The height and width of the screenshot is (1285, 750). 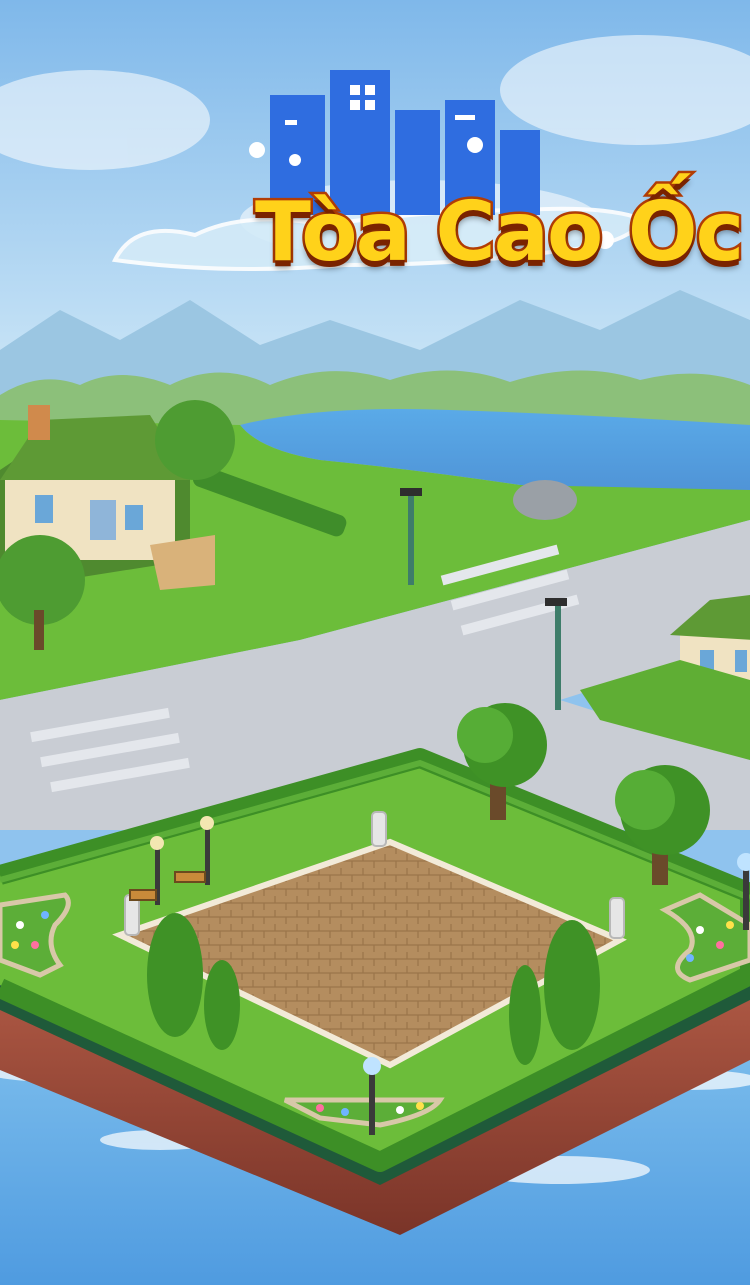 What do you see at coordinates (499, 233) in the screenshot?
I see `game-title: Tòa Cao Ốc` at bounding box center [499, 233].